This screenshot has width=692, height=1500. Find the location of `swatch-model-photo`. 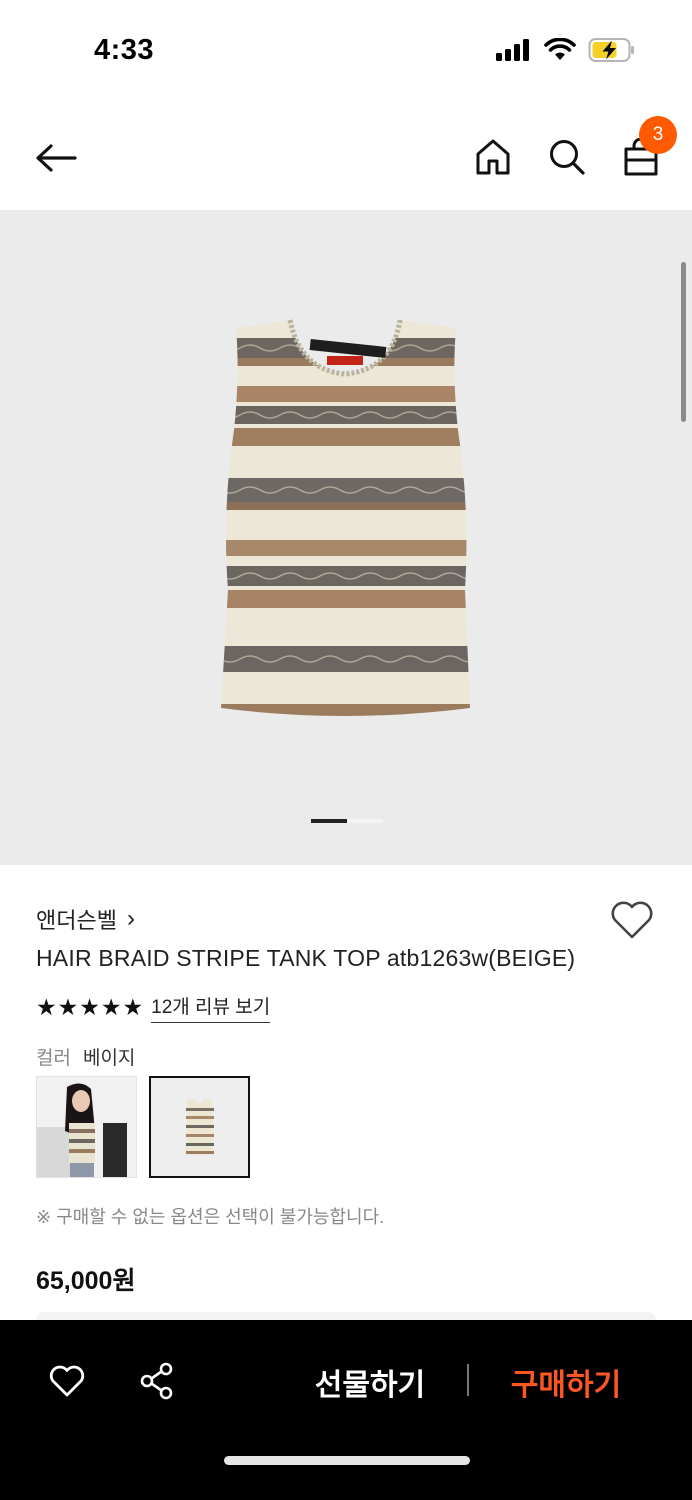

swatch-model-photo is located at coordinates (86, 1127).